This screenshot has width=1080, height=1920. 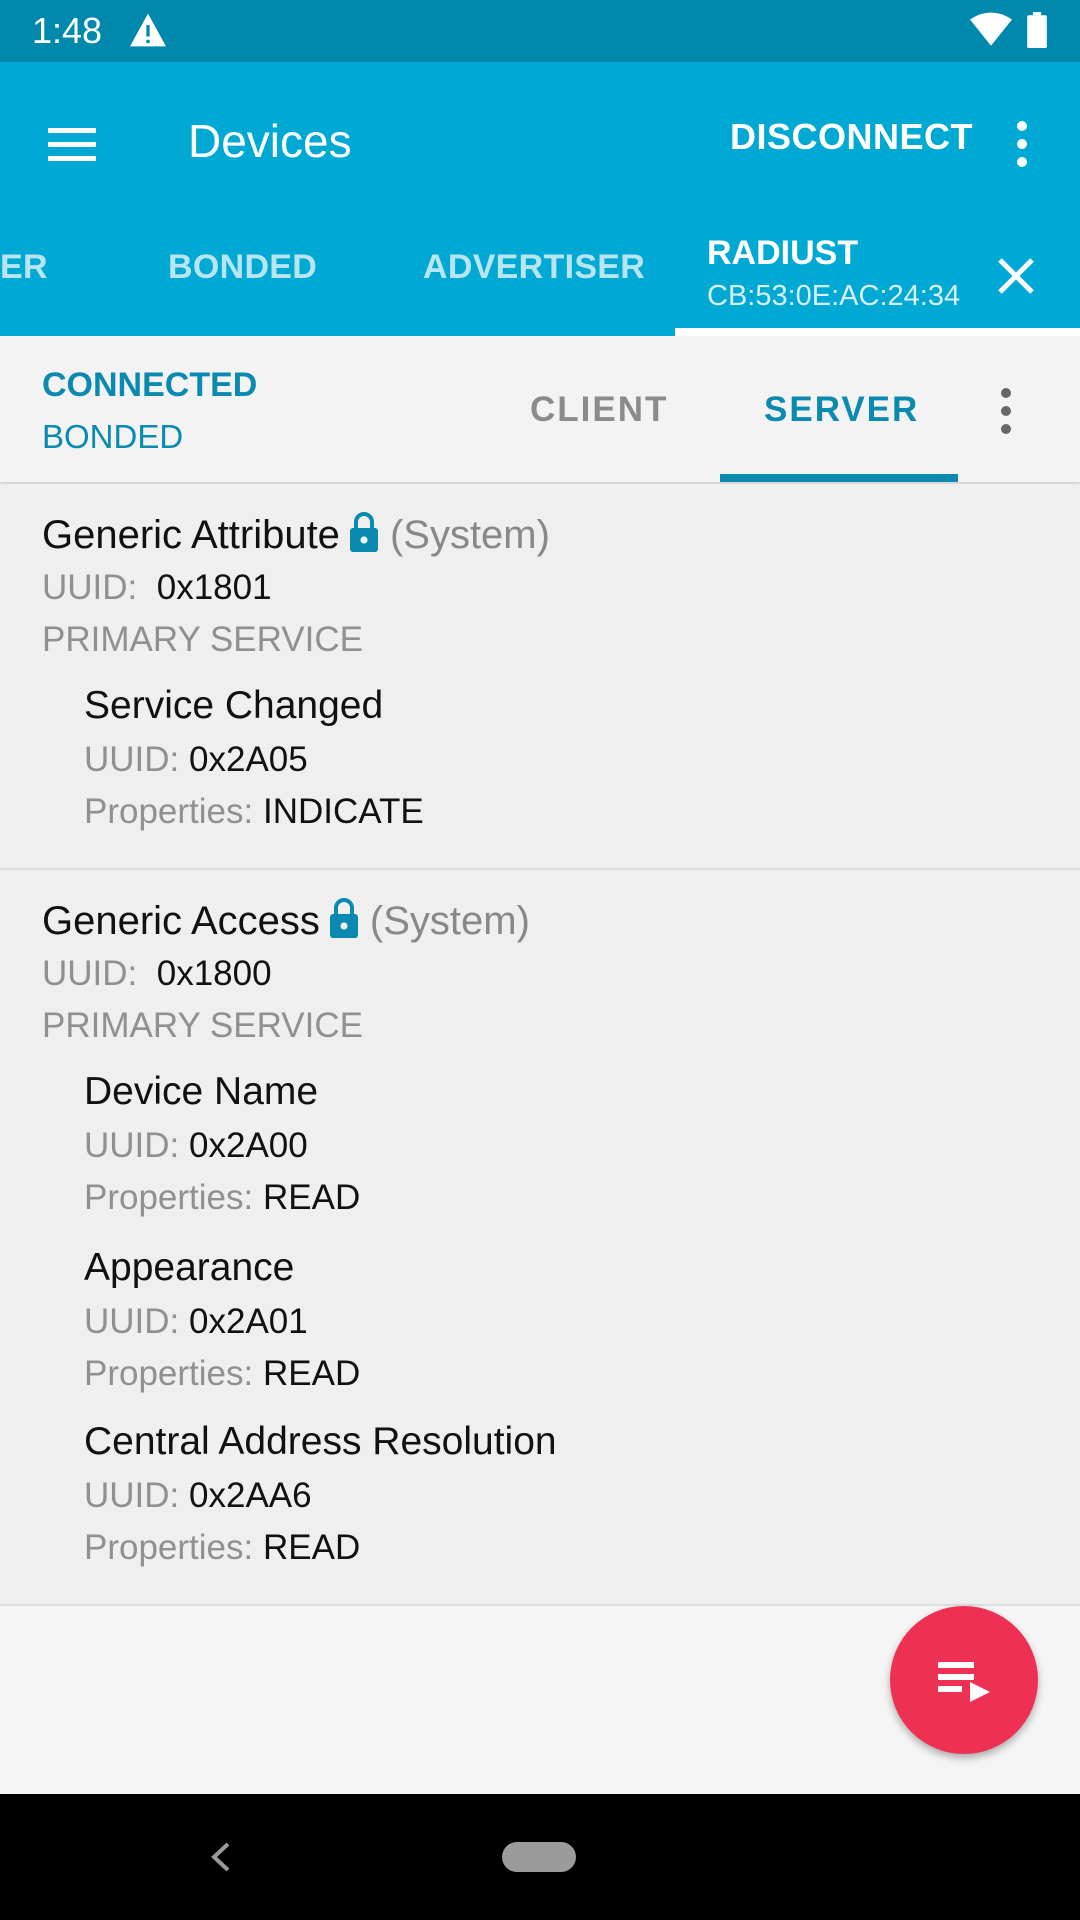 I want to click on warning-icon, so click(x=148, y=30).